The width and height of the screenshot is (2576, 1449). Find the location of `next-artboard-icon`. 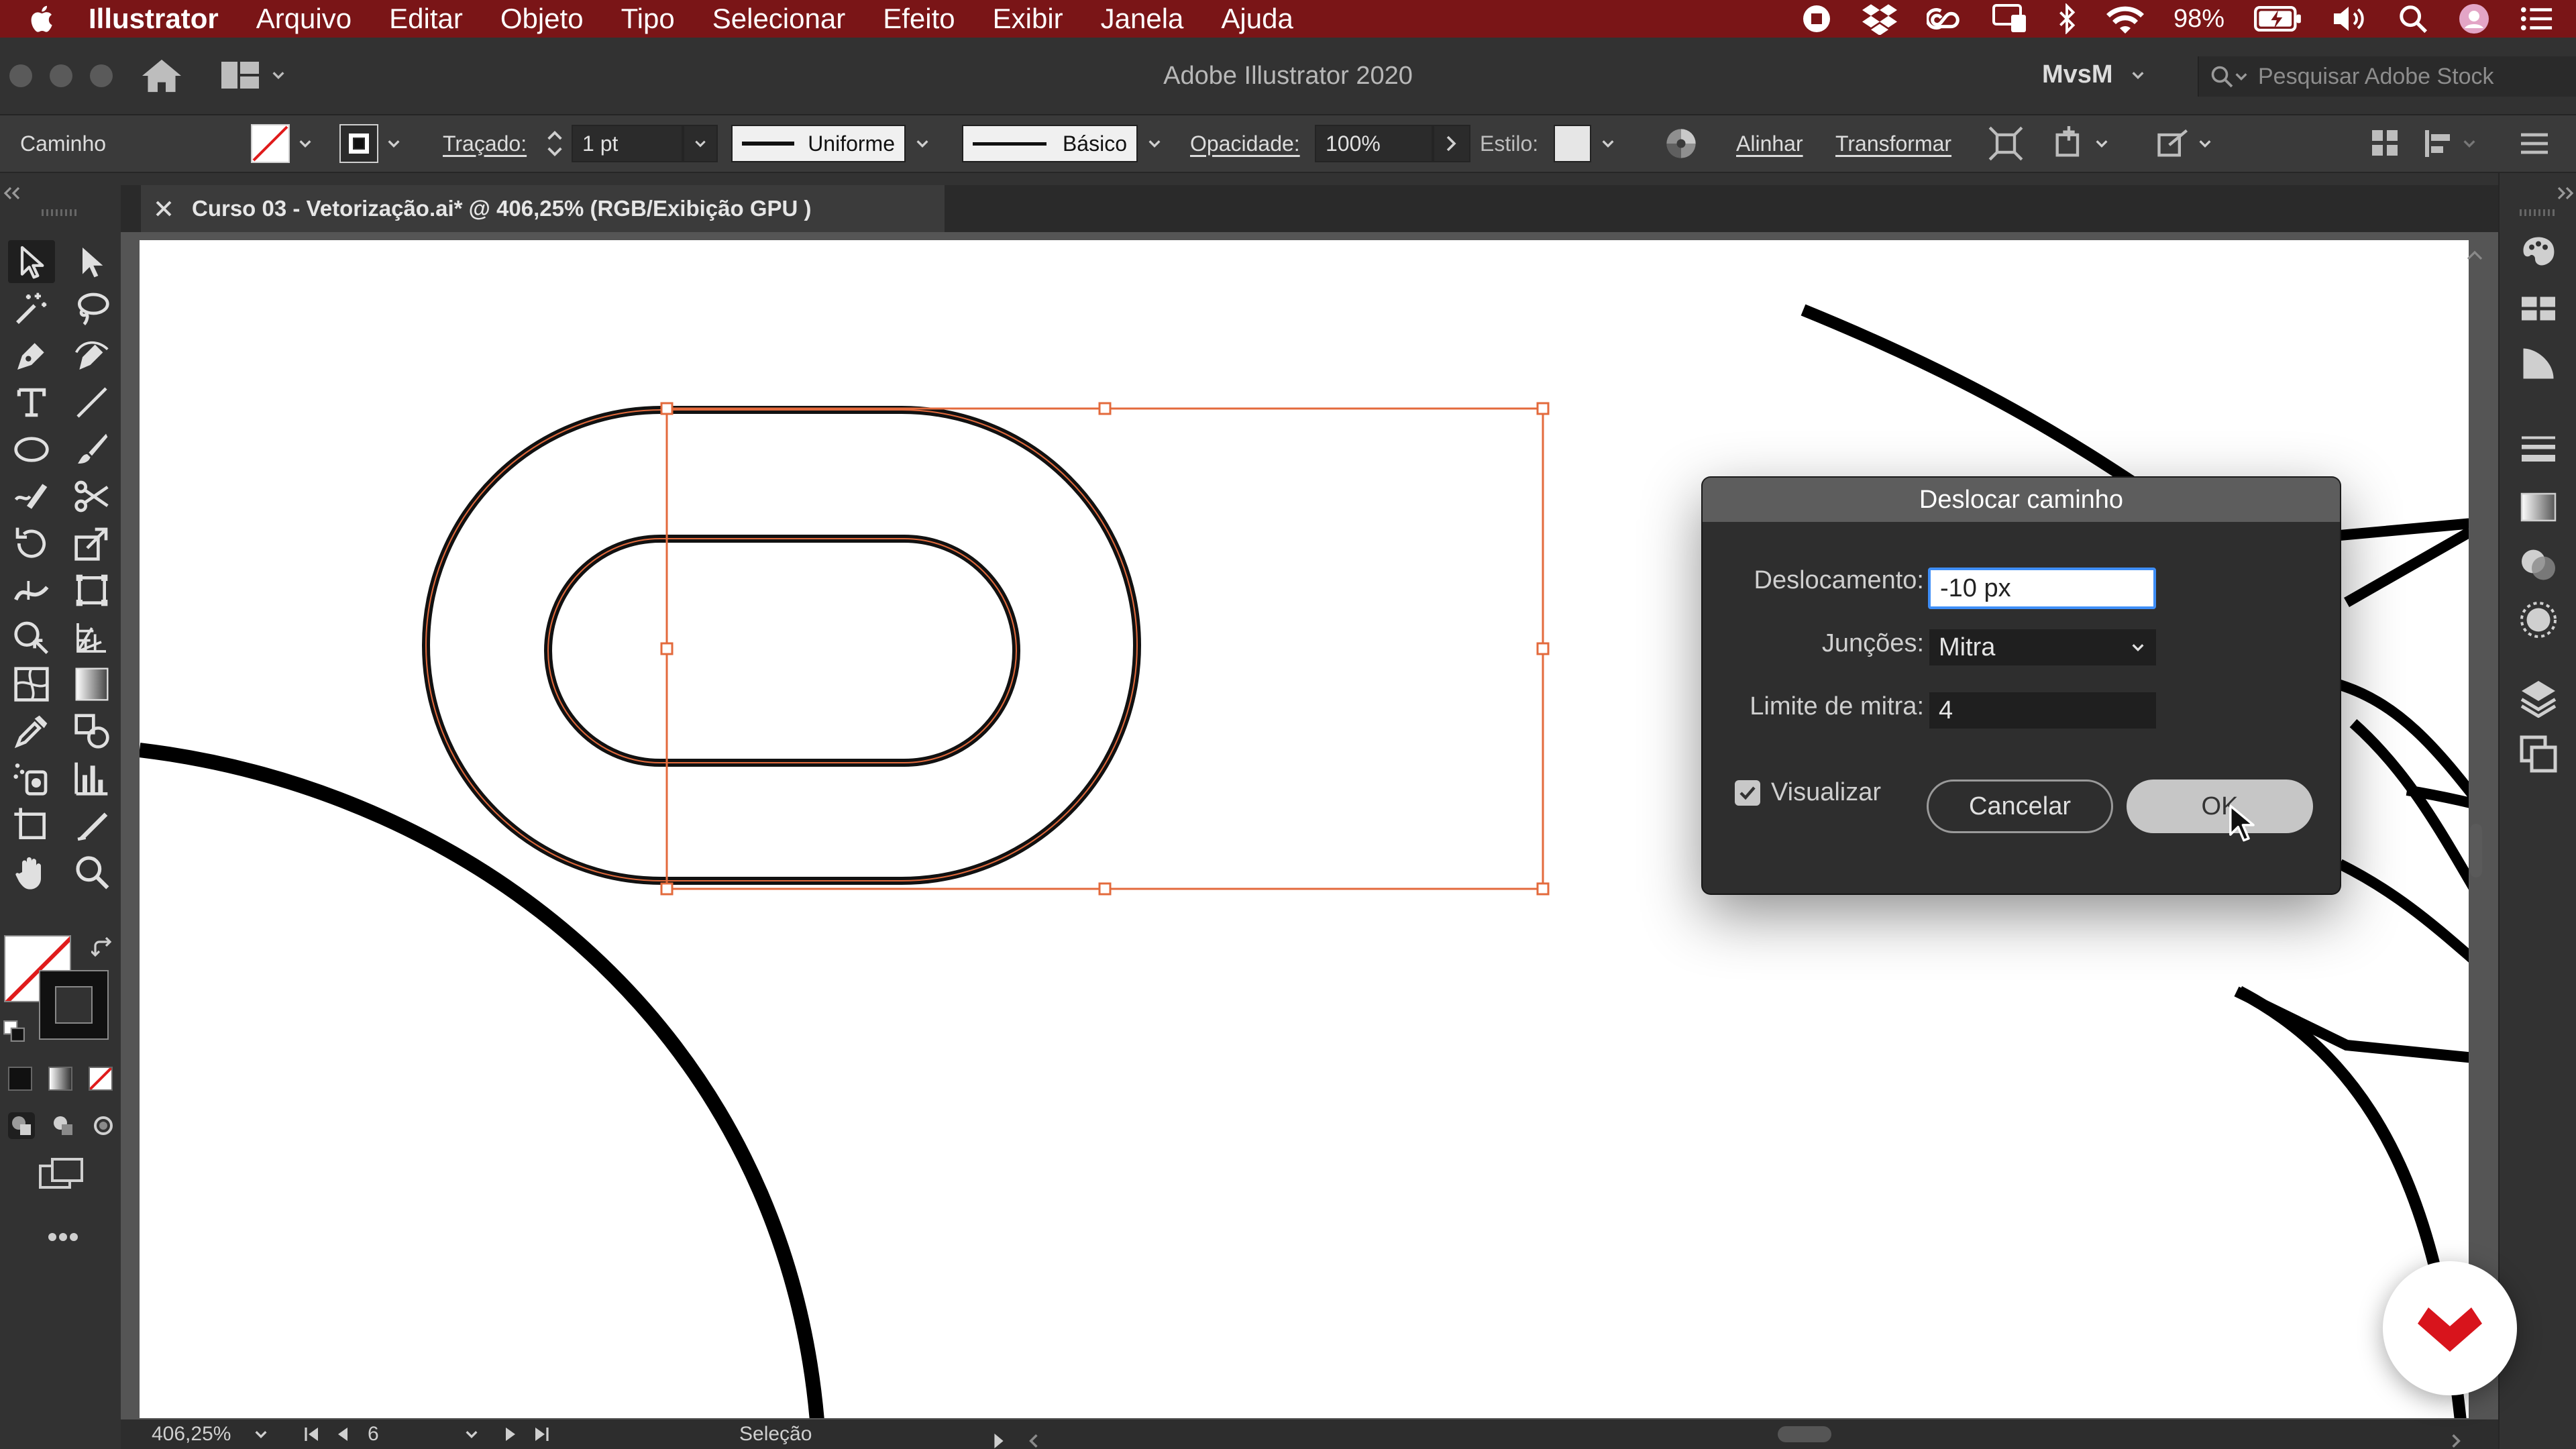

next-artboard-icon is located at coordinates (510, 1434).